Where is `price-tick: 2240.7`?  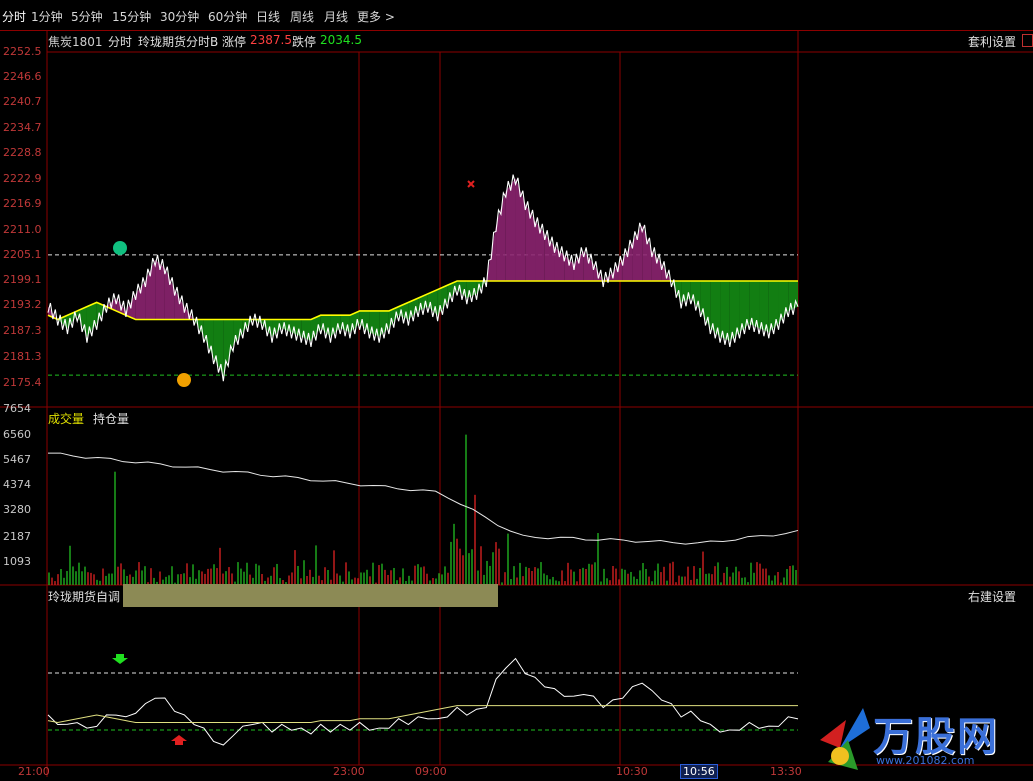
price-tick: 2240.7 is located at coordinates (22, 101).